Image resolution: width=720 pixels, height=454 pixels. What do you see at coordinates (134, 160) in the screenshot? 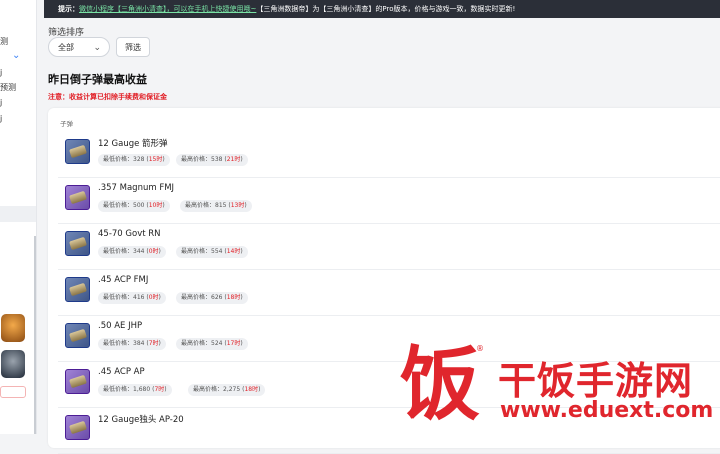
I see `low-price-pill: 最低价格：328 (15时)` at bounding box center [134, 160].